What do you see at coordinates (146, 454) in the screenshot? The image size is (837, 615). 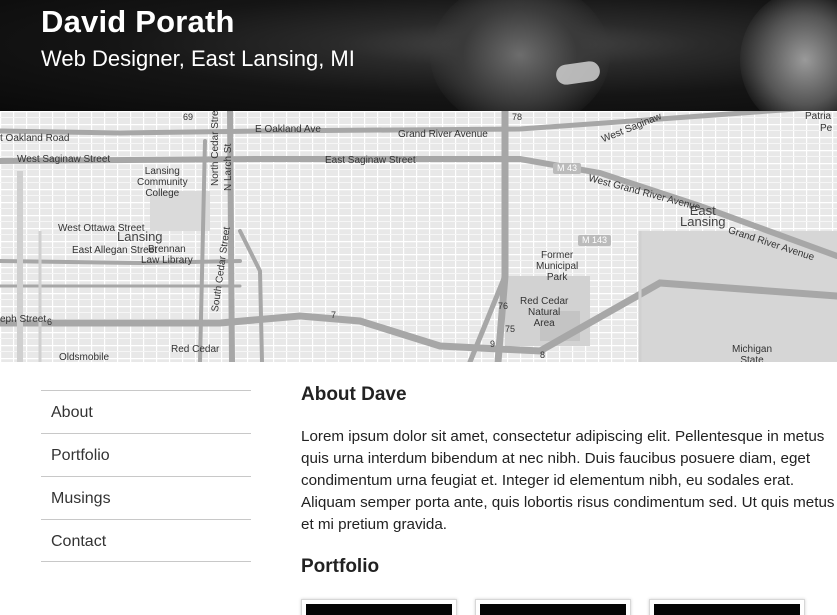 I see `nav-item-portfolio: Portfolio` at bounding box center [146, 454].